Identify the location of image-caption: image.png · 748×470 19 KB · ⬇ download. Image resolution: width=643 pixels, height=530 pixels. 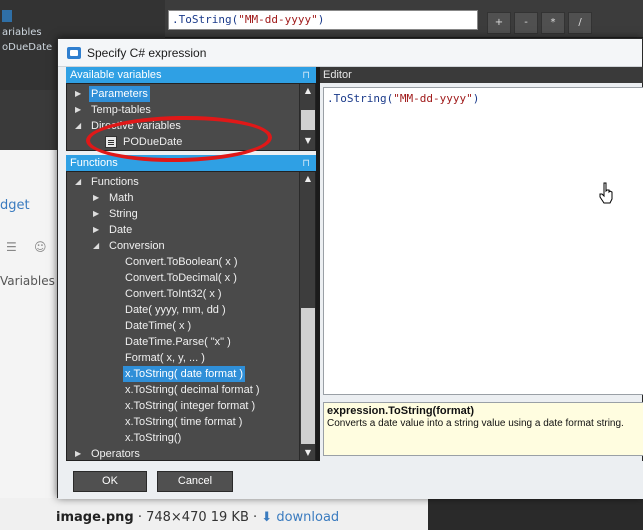
(197, 517).